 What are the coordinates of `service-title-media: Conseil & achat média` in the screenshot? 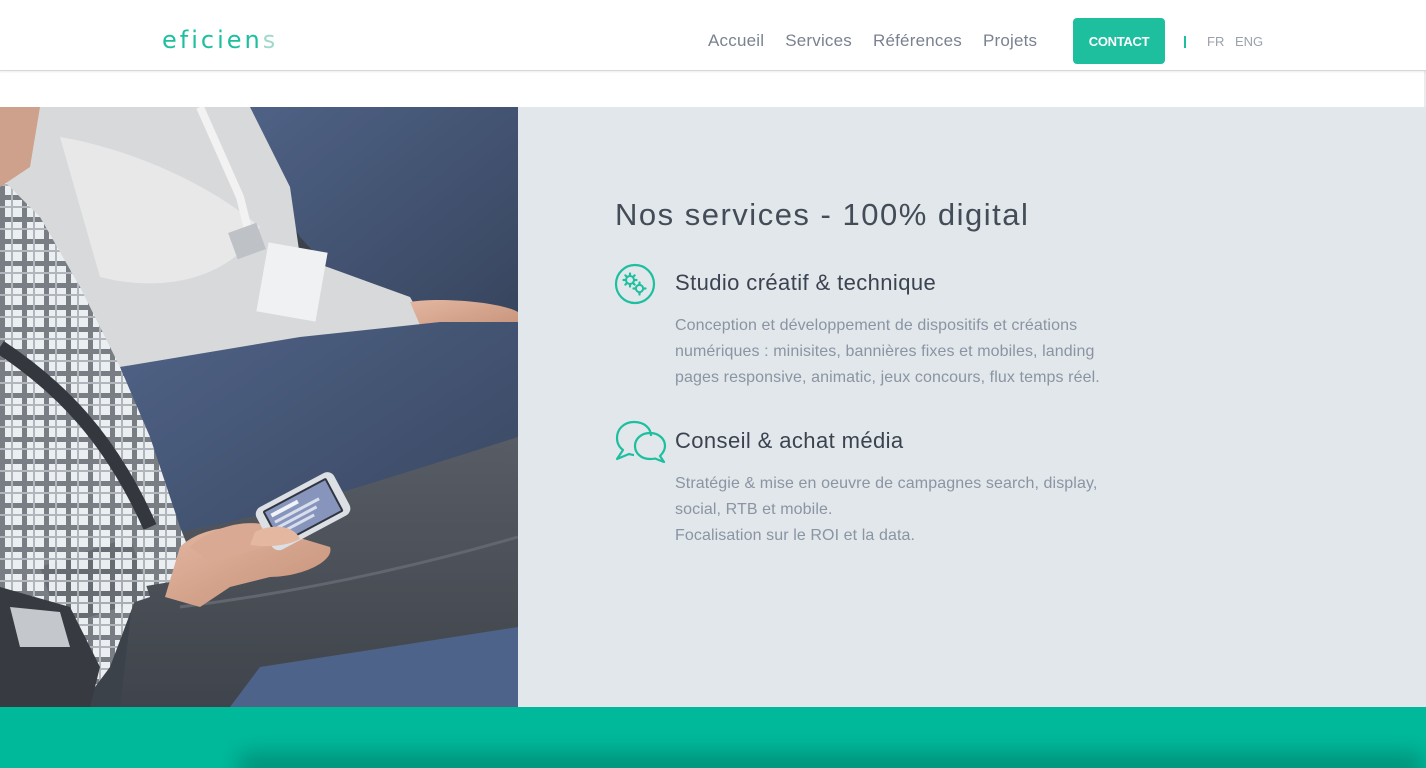 It's located at (789, 440).